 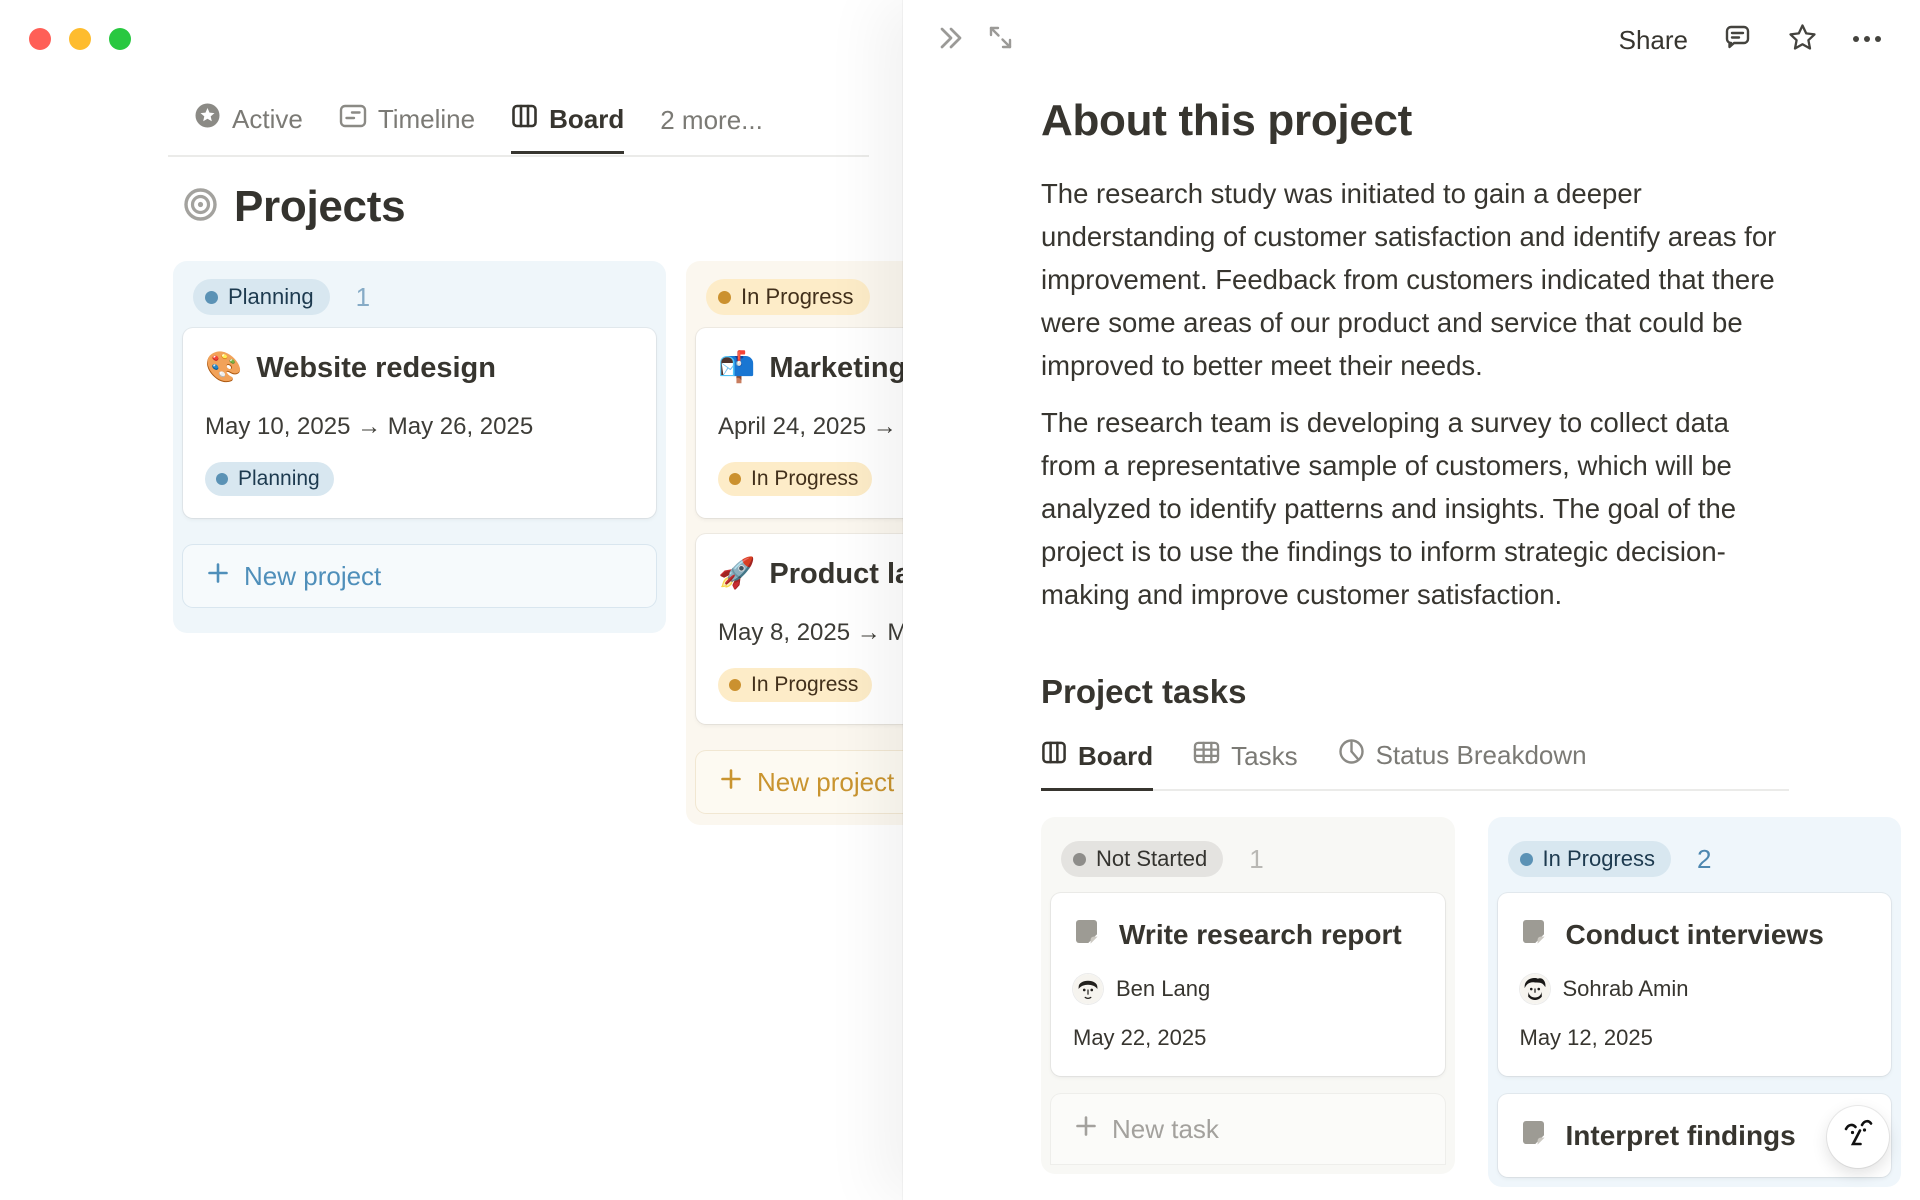 What do you see at coordinates (1680, 1135) in the screenshot?
I see `card-title: Interpret findings` at bounding box center [1680, 1135].